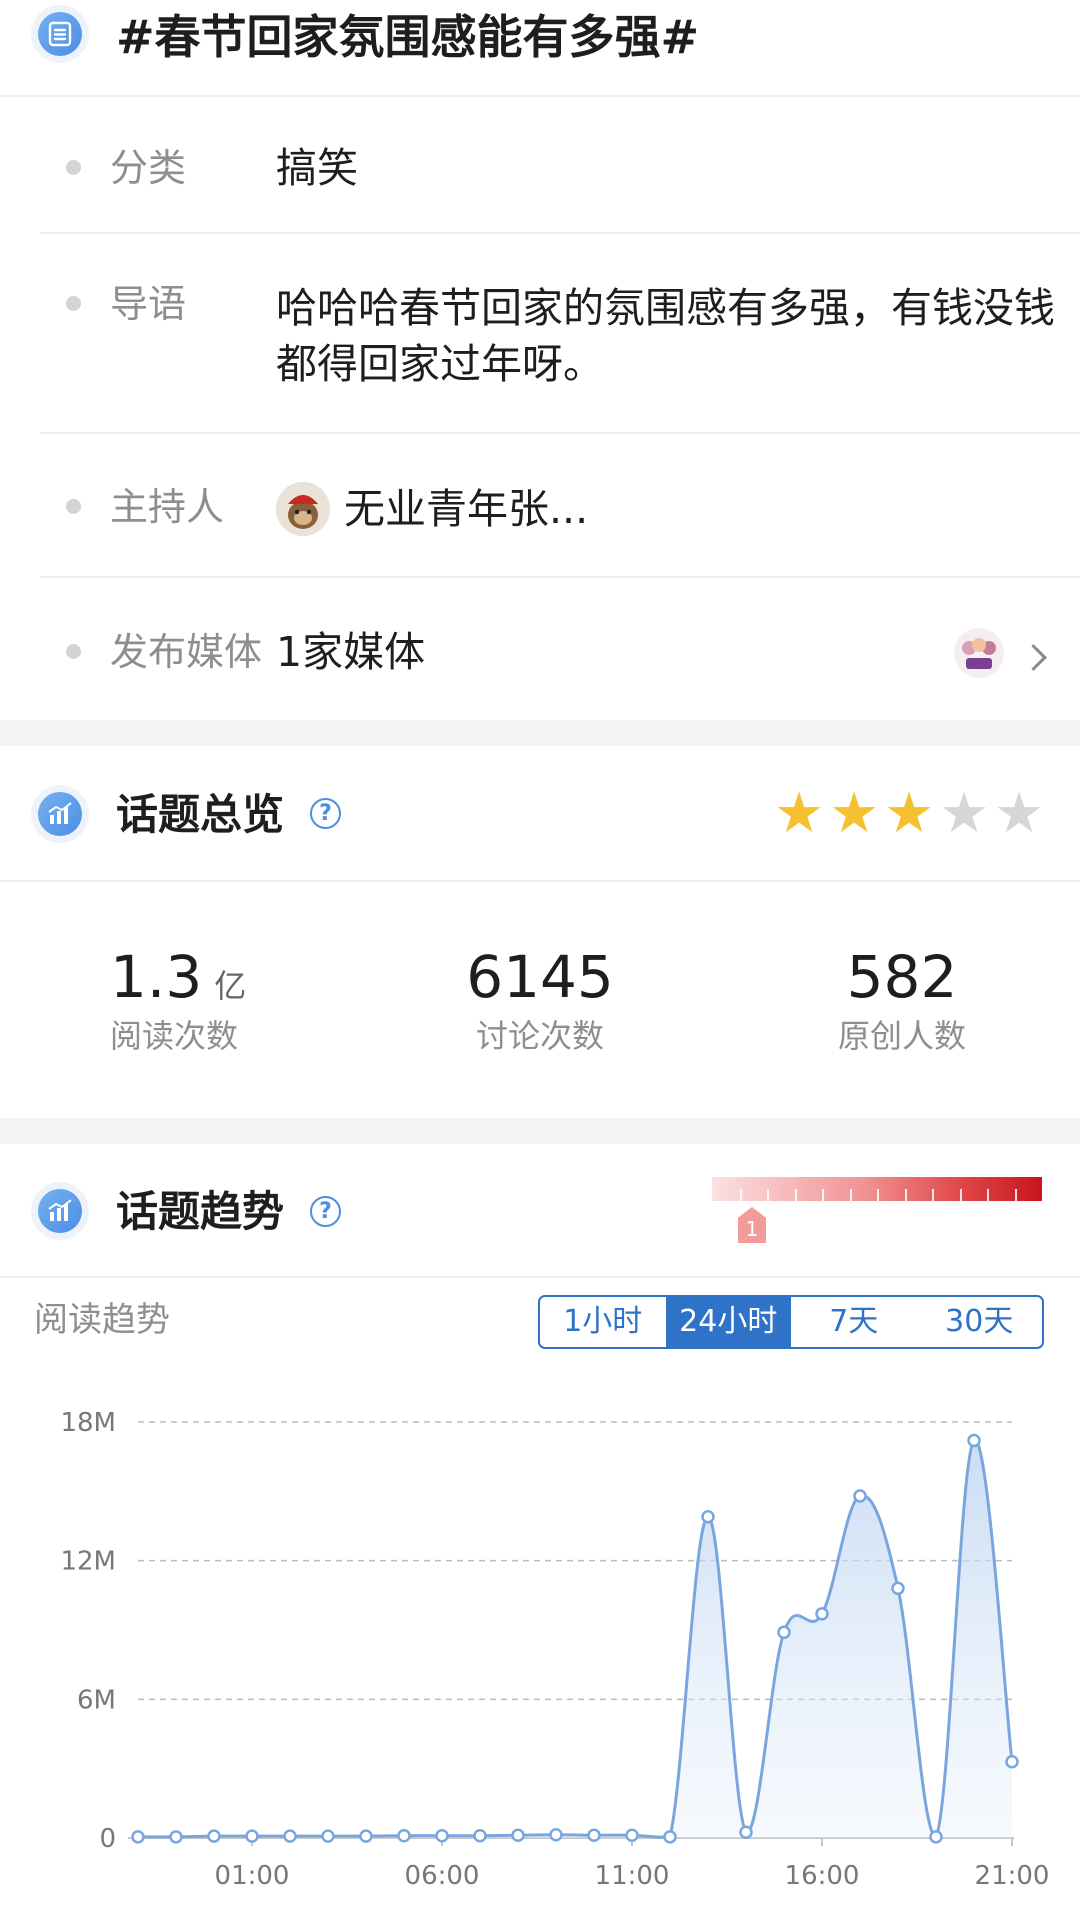 The image size is (1080, 1906). I want to click on y-tick-label: 6M, so click(96, 1700).